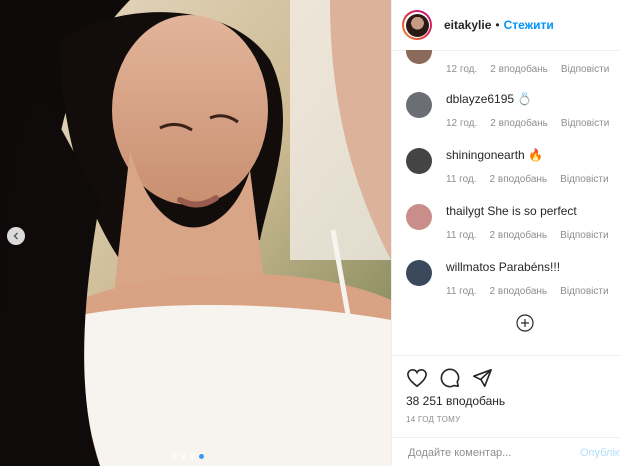  I want to click on share-icon, so click(482, 378).